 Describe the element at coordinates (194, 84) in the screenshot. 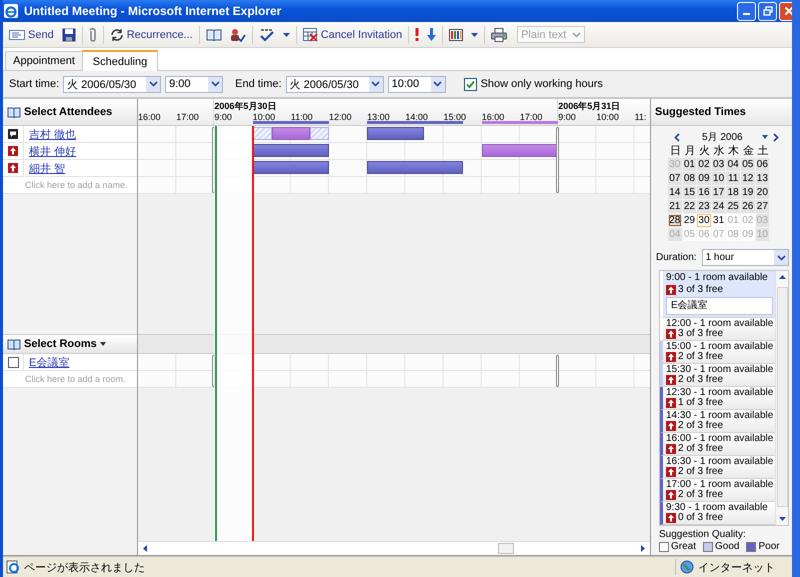

I see `start-time-dropdown: 9:00` at that location.